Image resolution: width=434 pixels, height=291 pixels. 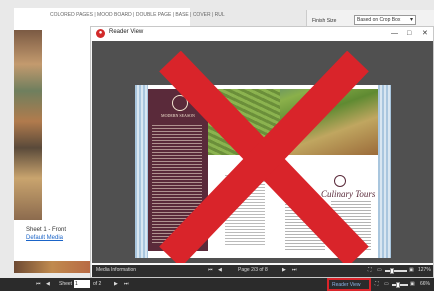 What do you see at coordinates (385, 20) in the screenshot?
I see `finish-size-select: Based on Crop Box` at bounding box center [385, 20].